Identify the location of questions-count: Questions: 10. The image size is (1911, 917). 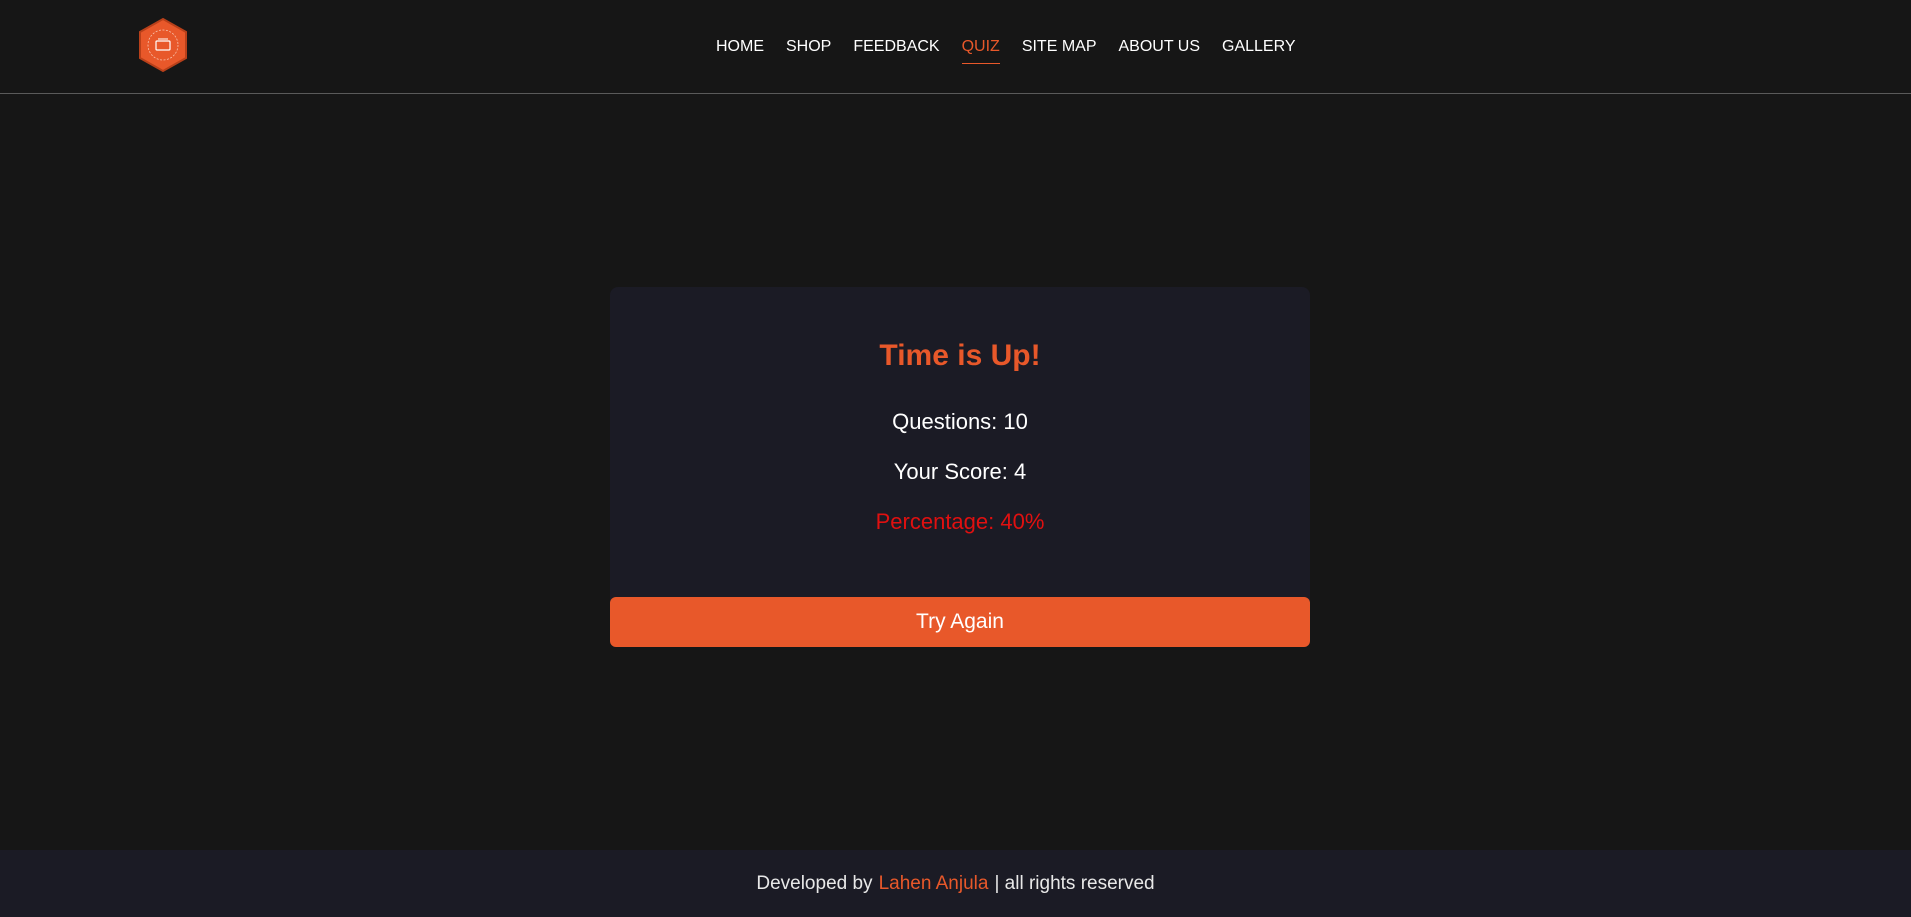
(960, 421).